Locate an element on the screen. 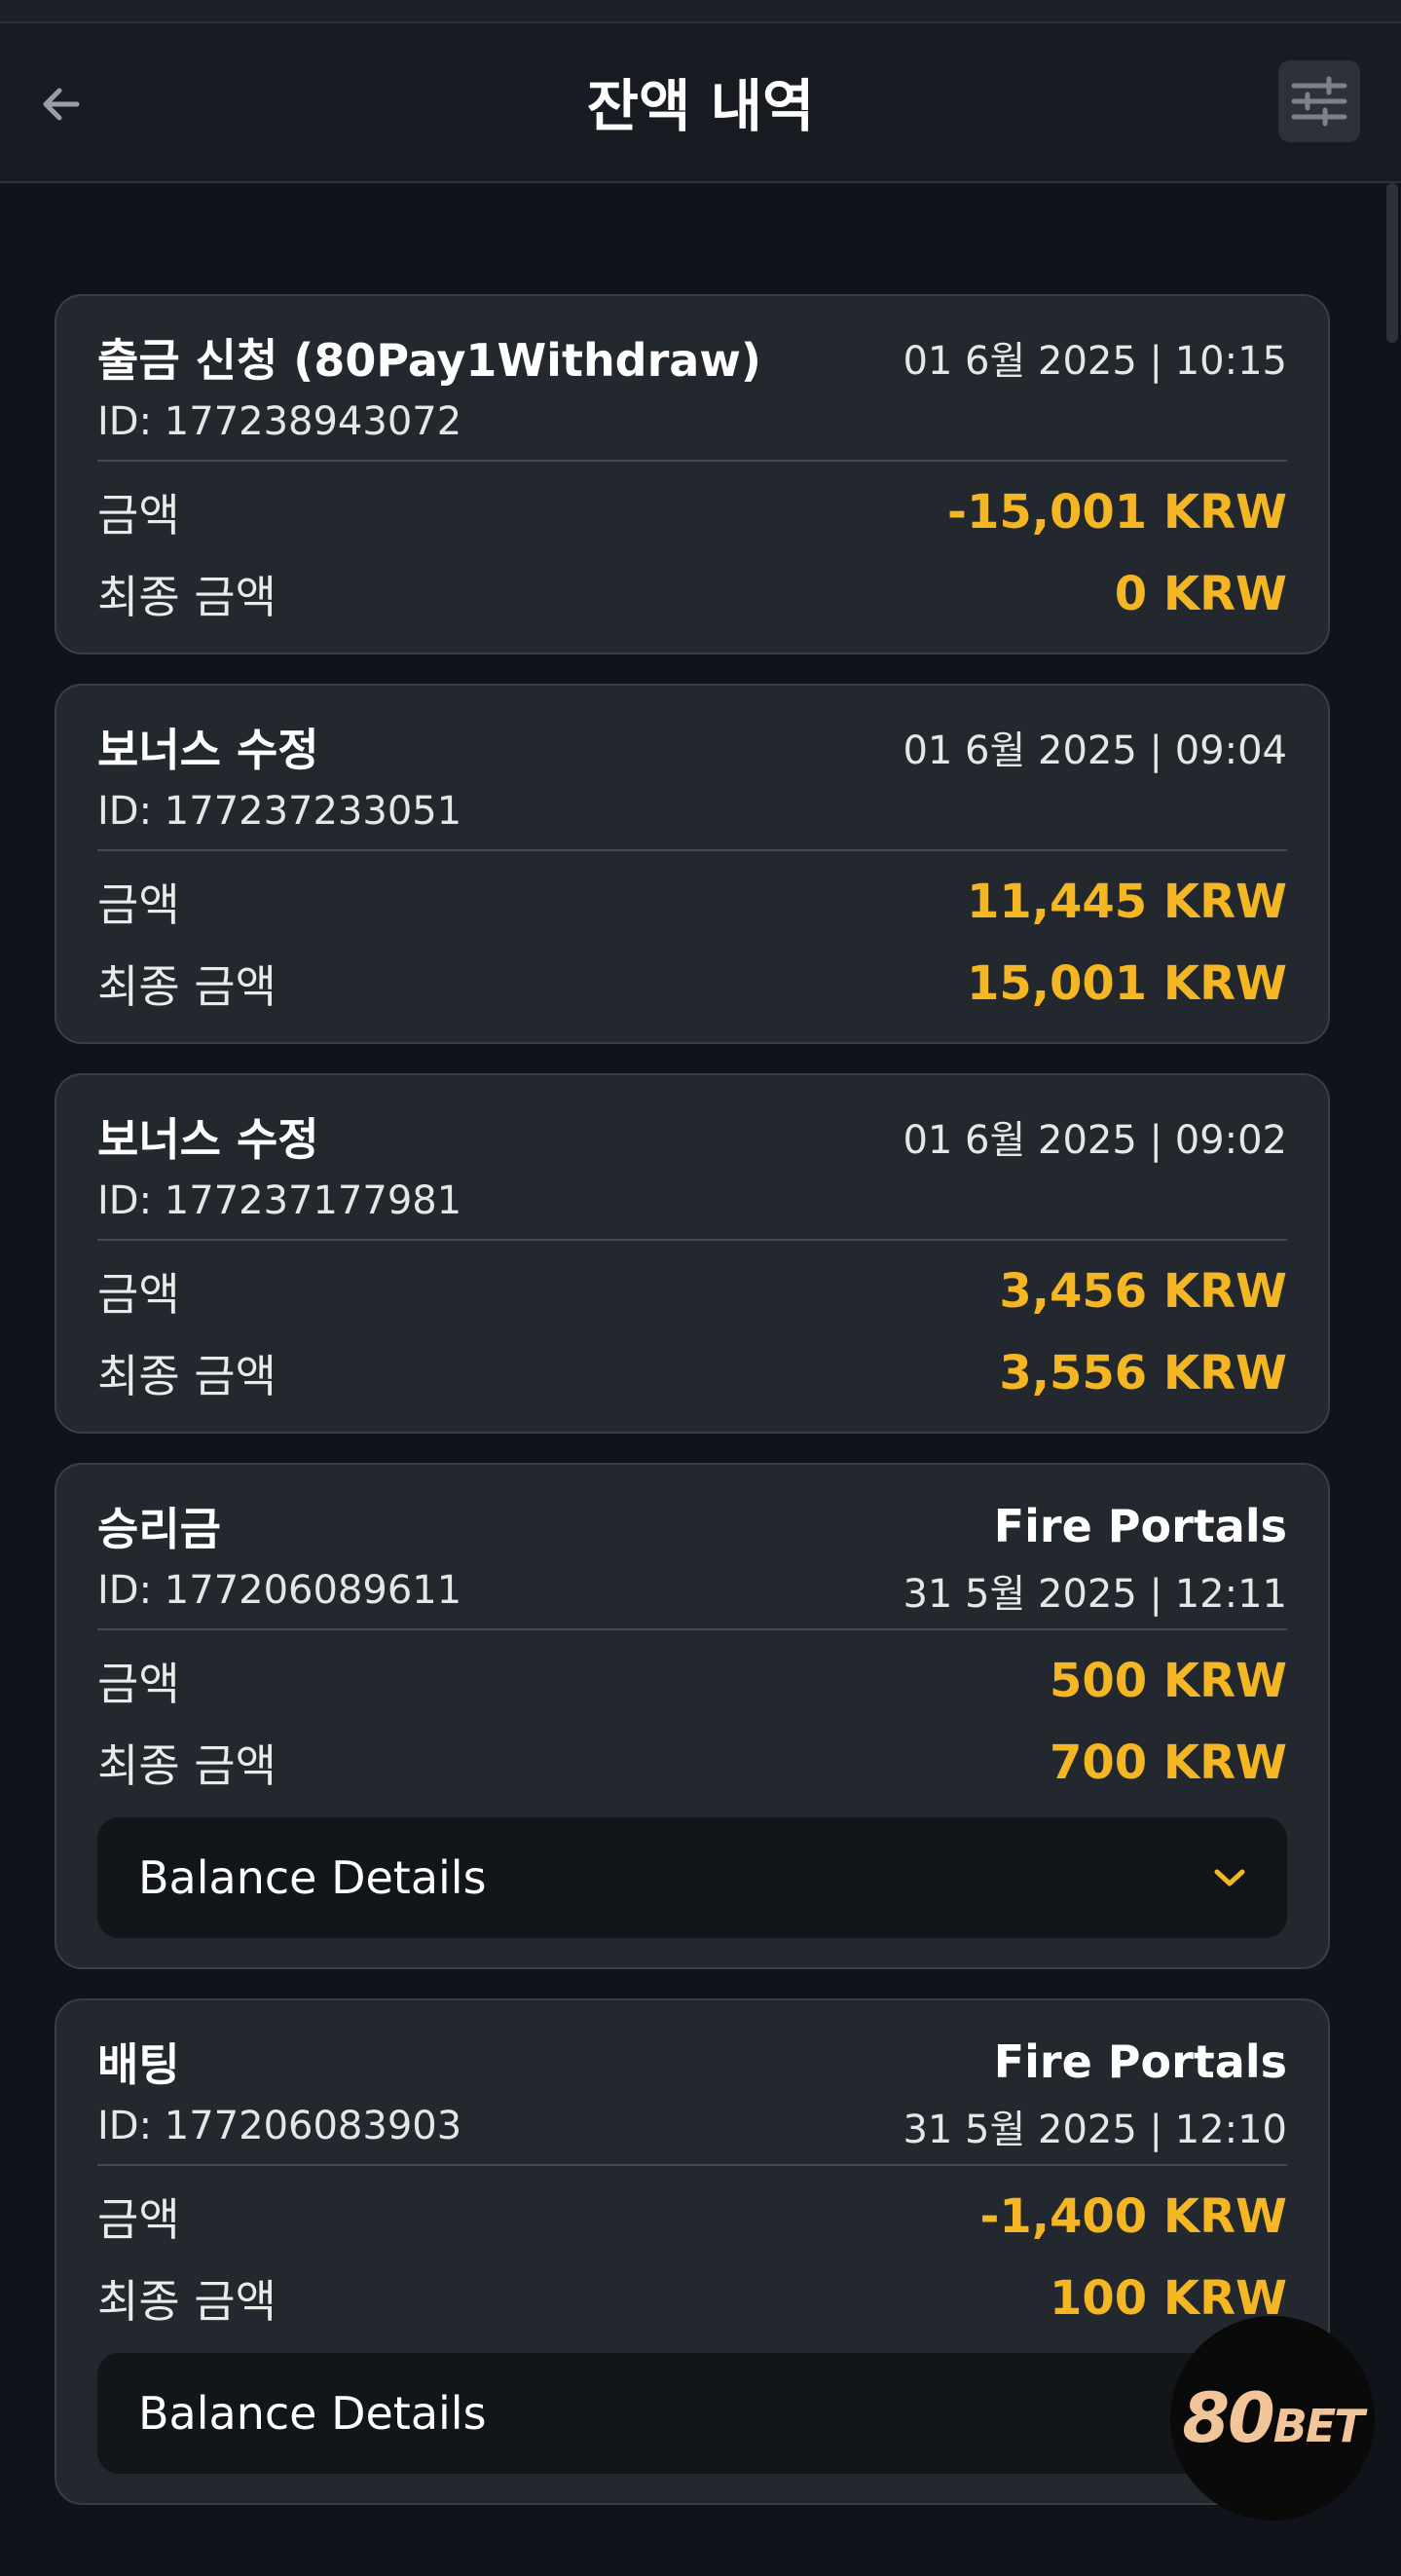 This screenshot has width=1401, height=2576. transaction-title: 배팅 is located at coordinates (139, 2064).